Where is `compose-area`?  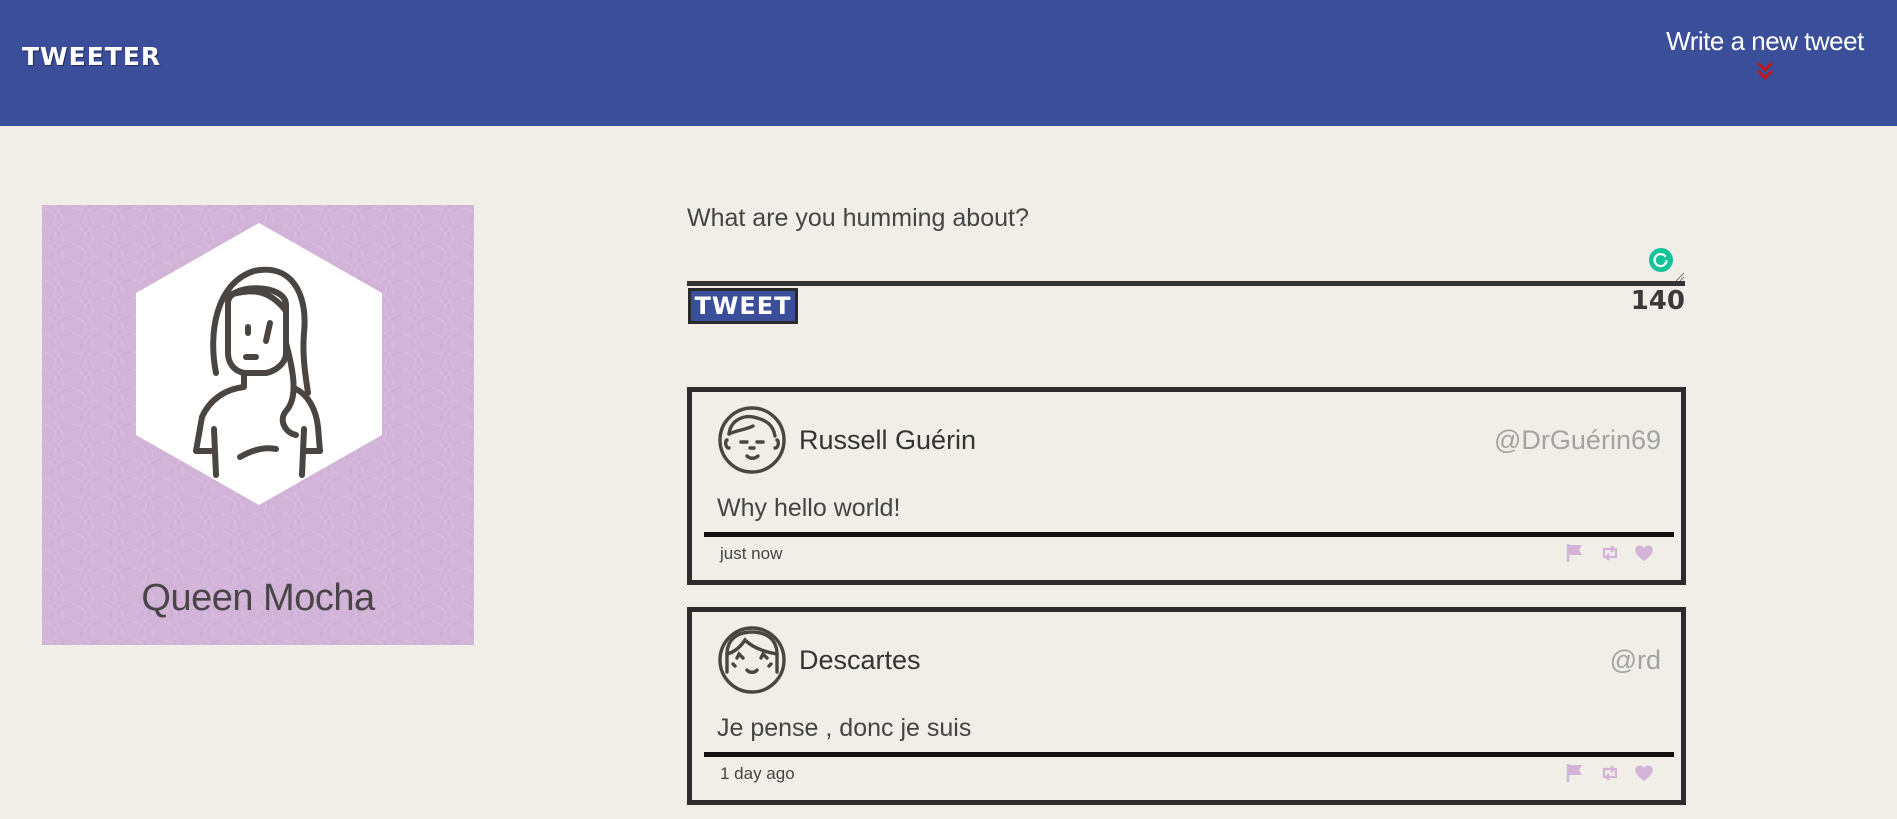
compose-area is located at coordinates (1186, 264).